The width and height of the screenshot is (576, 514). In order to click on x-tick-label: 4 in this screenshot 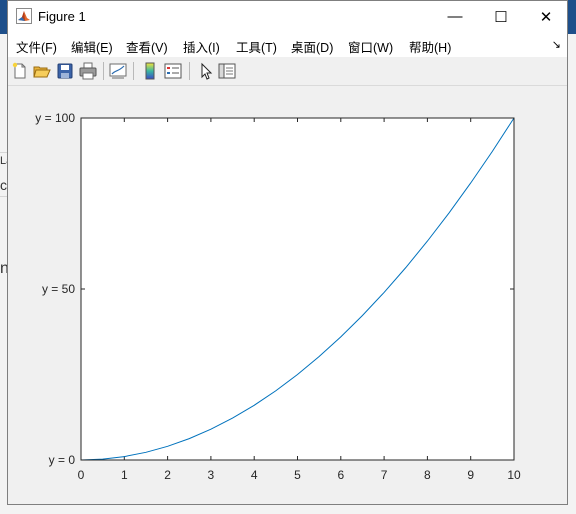, I will do `click(254, 475)`.